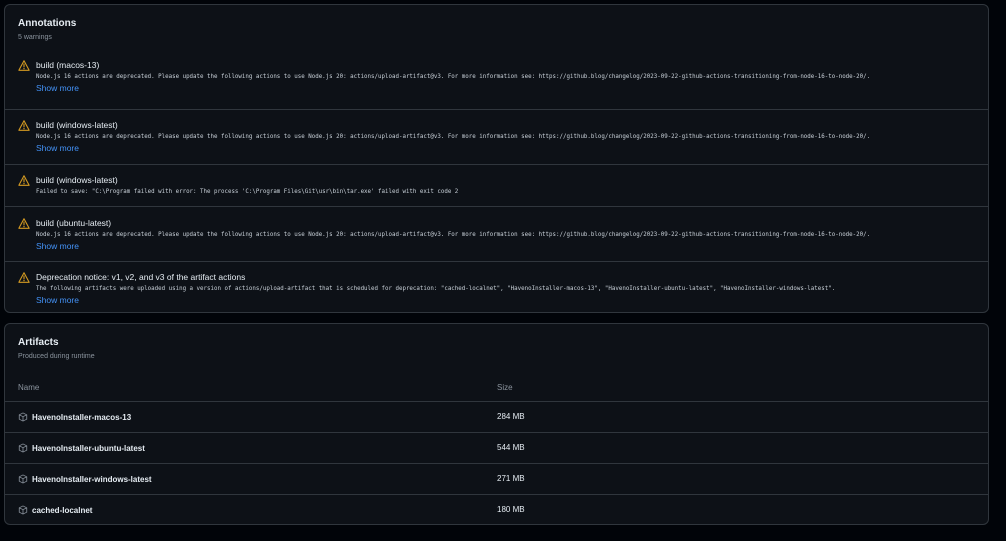 This screenshot has width=1006, height=541. What do you see at coordinates (56, 356) in the screenshot?
I see `artifacts-subtitle: Produced during runtime` at bounding box center [56, 356].